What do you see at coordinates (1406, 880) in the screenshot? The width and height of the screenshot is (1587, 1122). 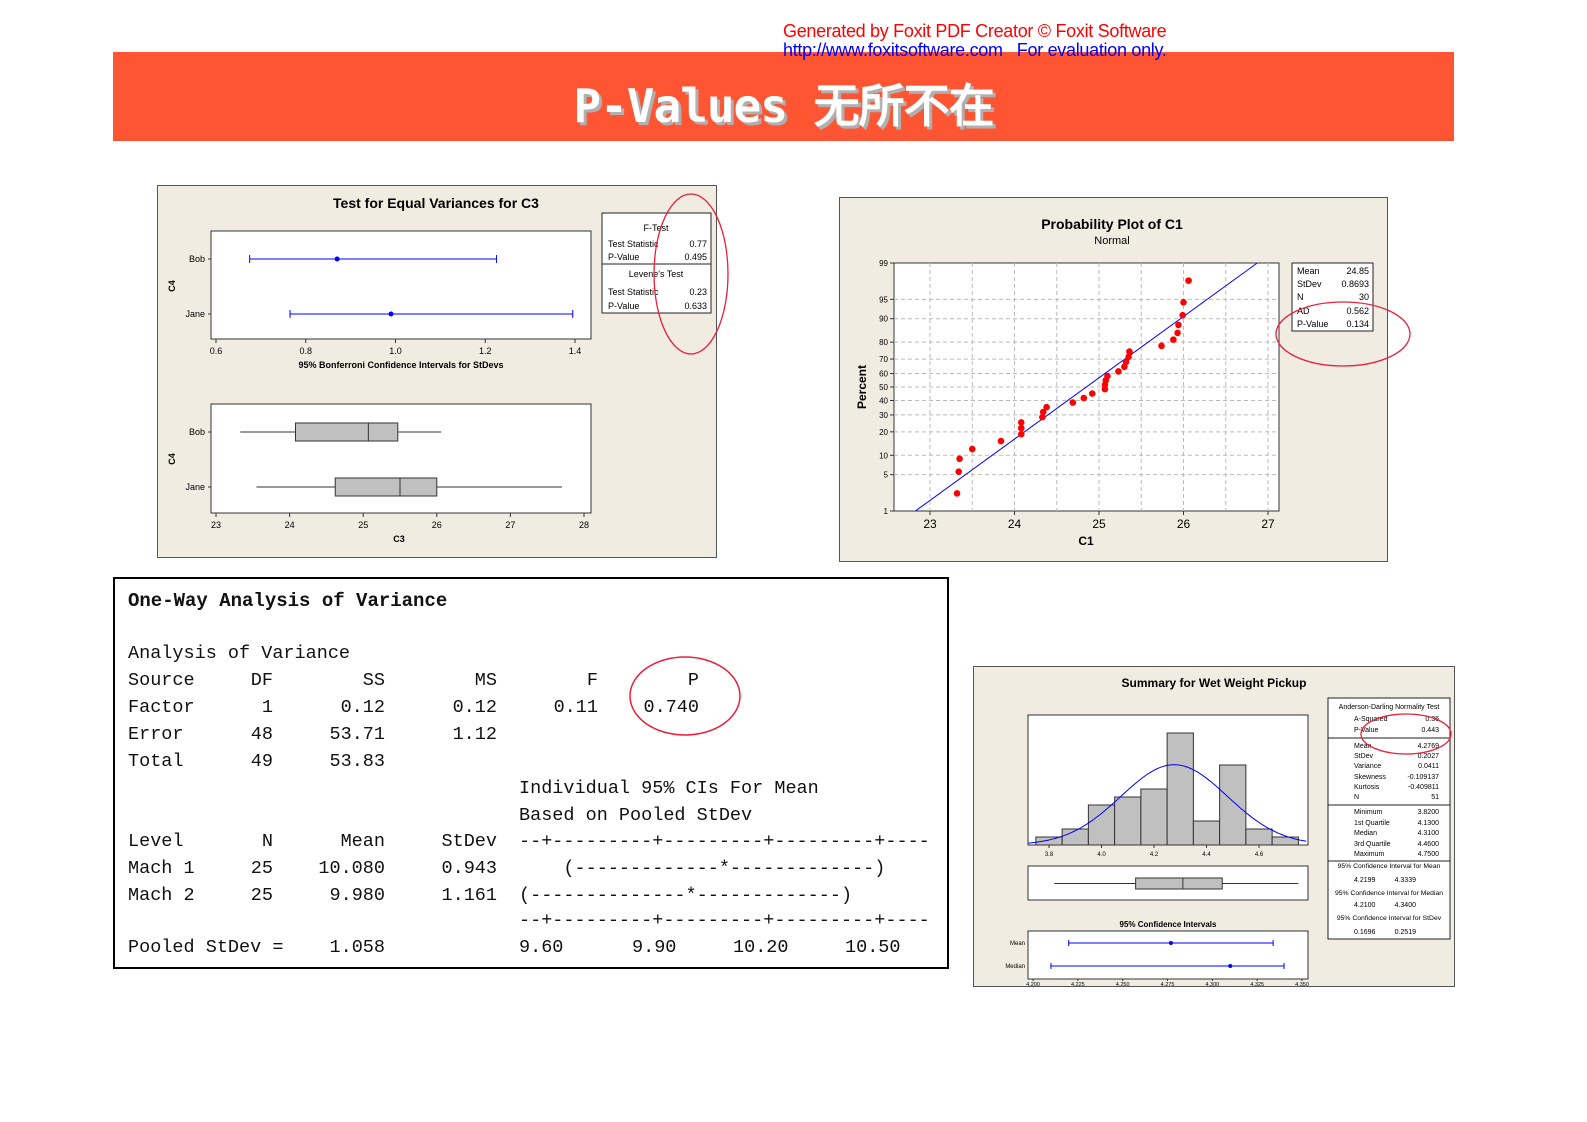 I see `interval-high: 4.3339` at bounding box center [1406, 880].